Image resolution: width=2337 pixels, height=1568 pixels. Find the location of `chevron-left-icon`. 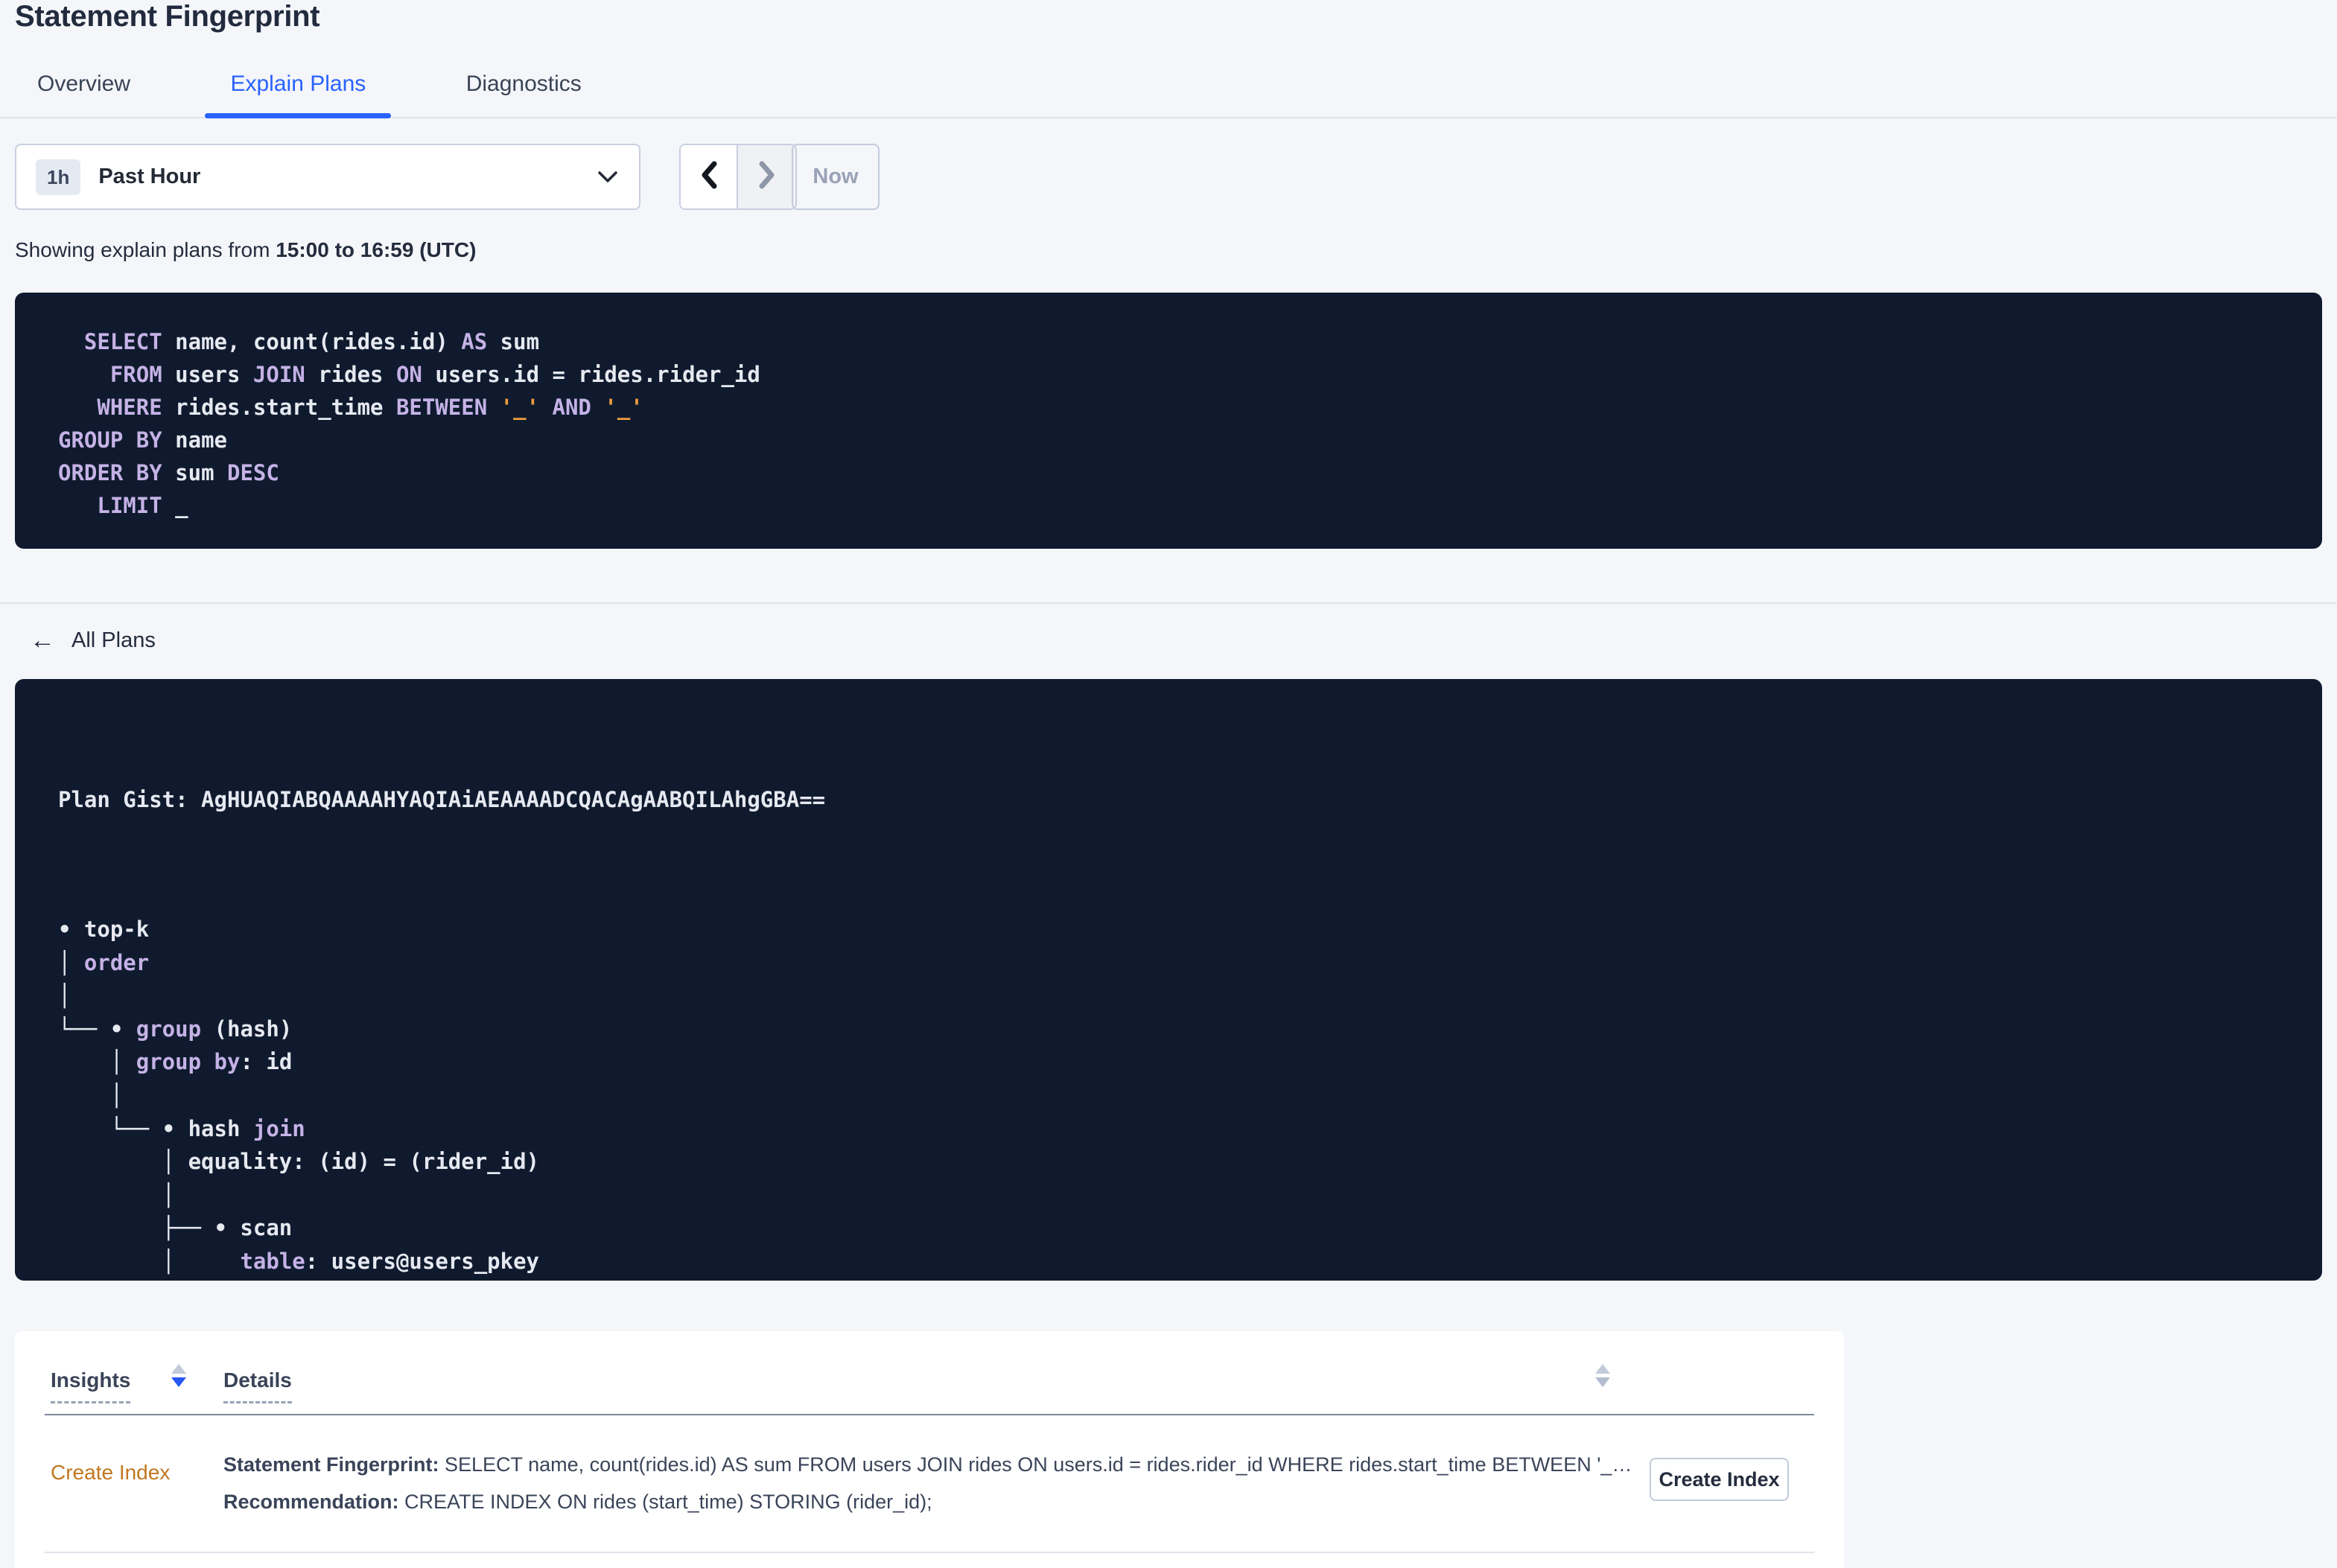

chevron-left-icon is located at coordinates (709, 176).